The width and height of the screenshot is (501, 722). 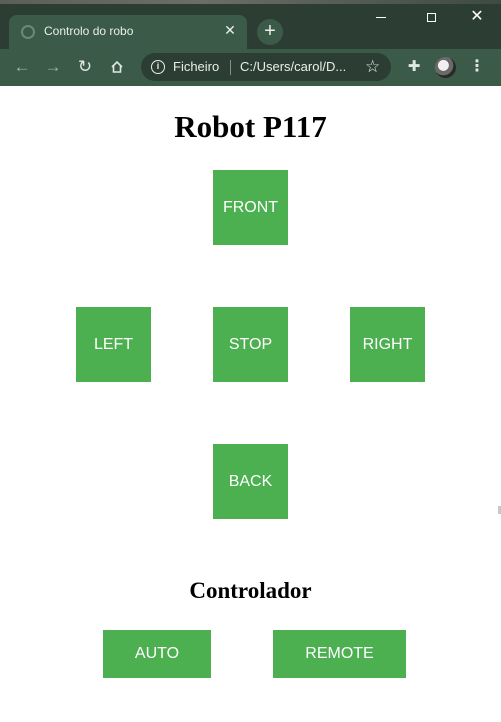 What do you see at coordinates (53, 67) in the screenshot?
I see `forward-arrow-icon: →` at bounding box center [53, 67].